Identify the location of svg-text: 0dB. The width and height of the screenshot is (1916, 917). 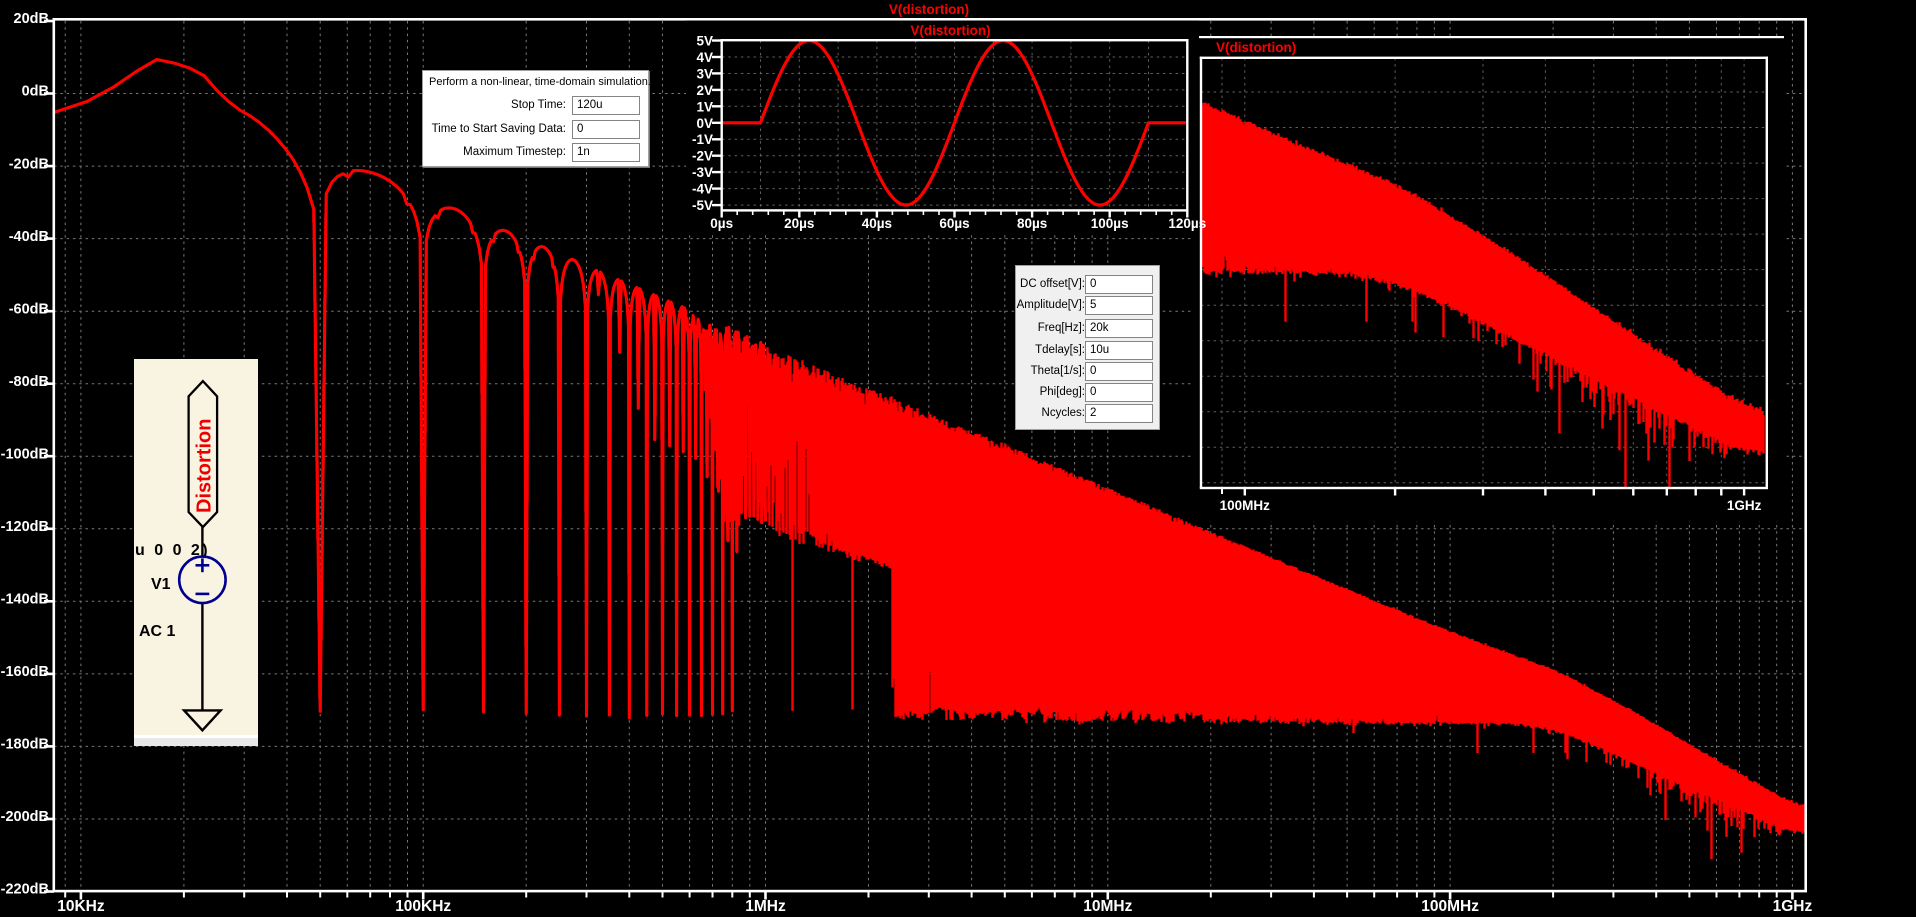
(35, 92).